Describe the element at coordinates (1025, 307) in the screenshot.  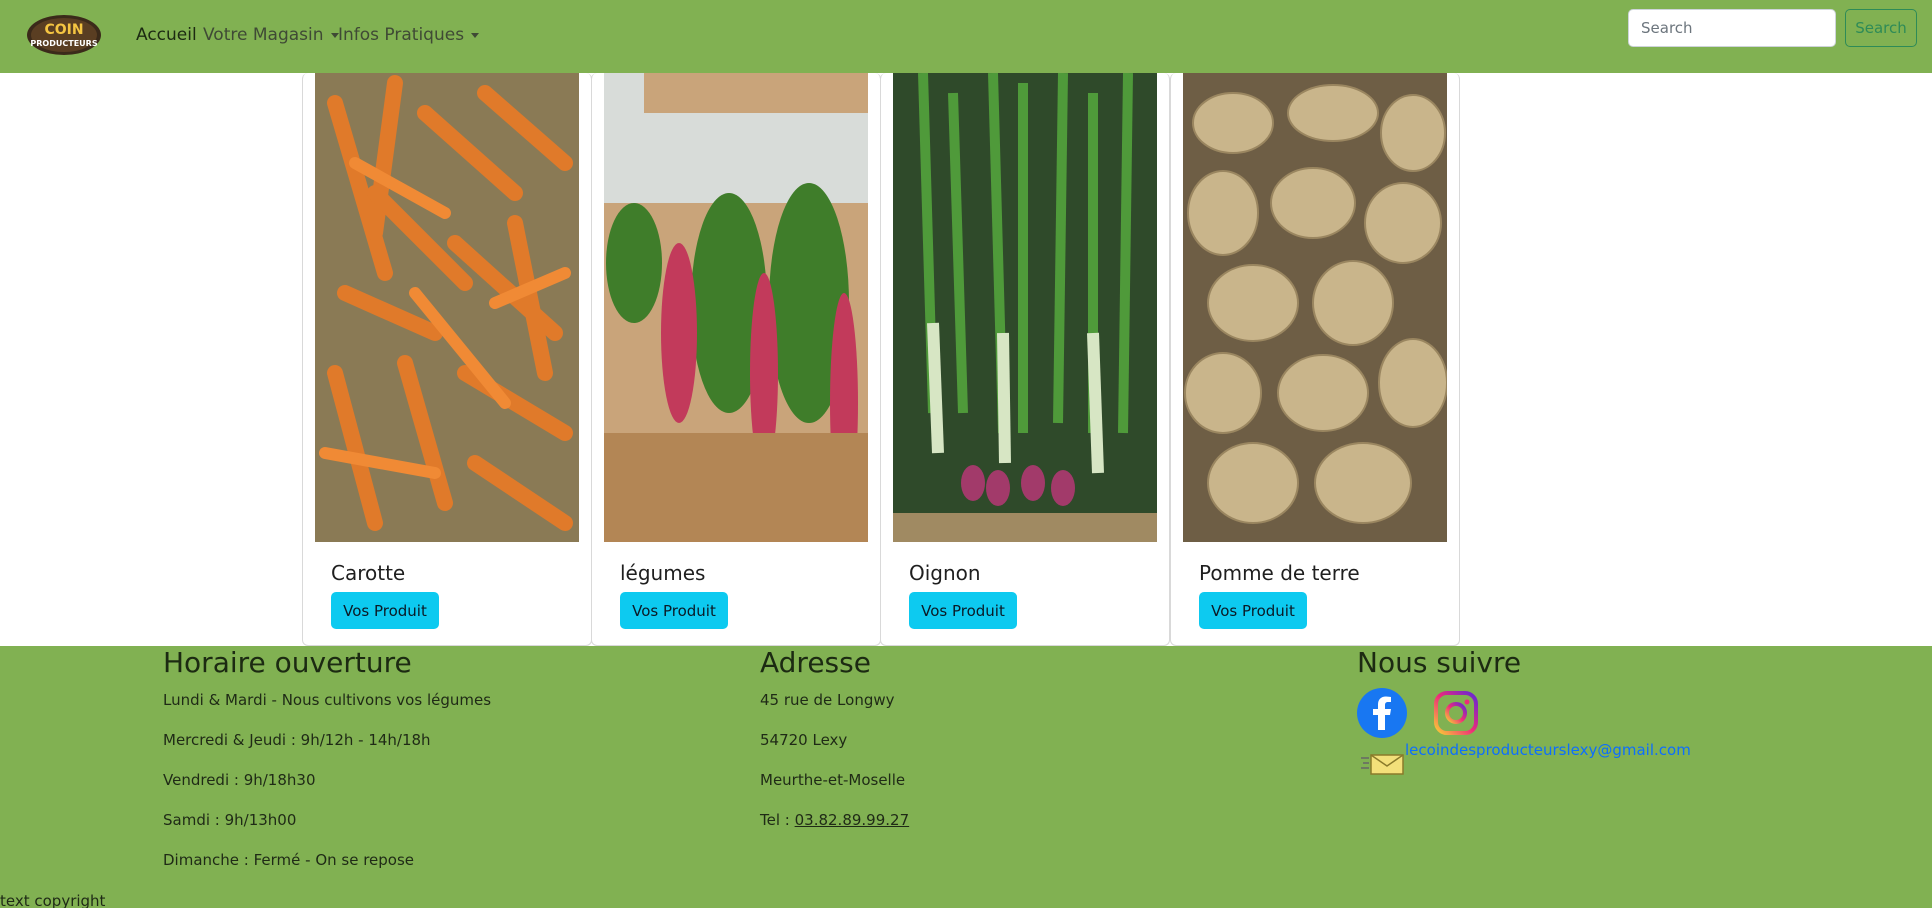
I see `product-image-onions` at that location.